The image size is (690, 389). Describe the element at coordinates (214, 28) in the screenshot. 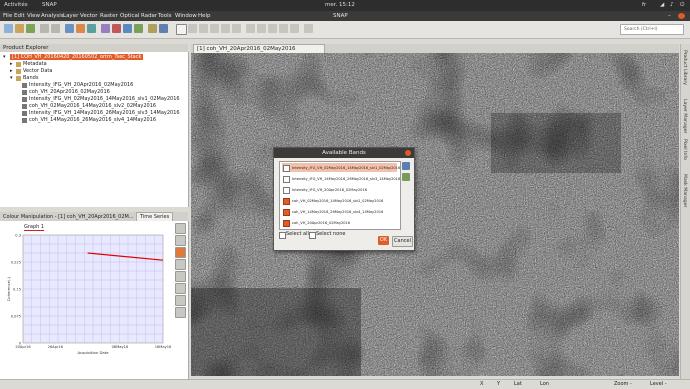

I see `pin-tool-icon` at that location.